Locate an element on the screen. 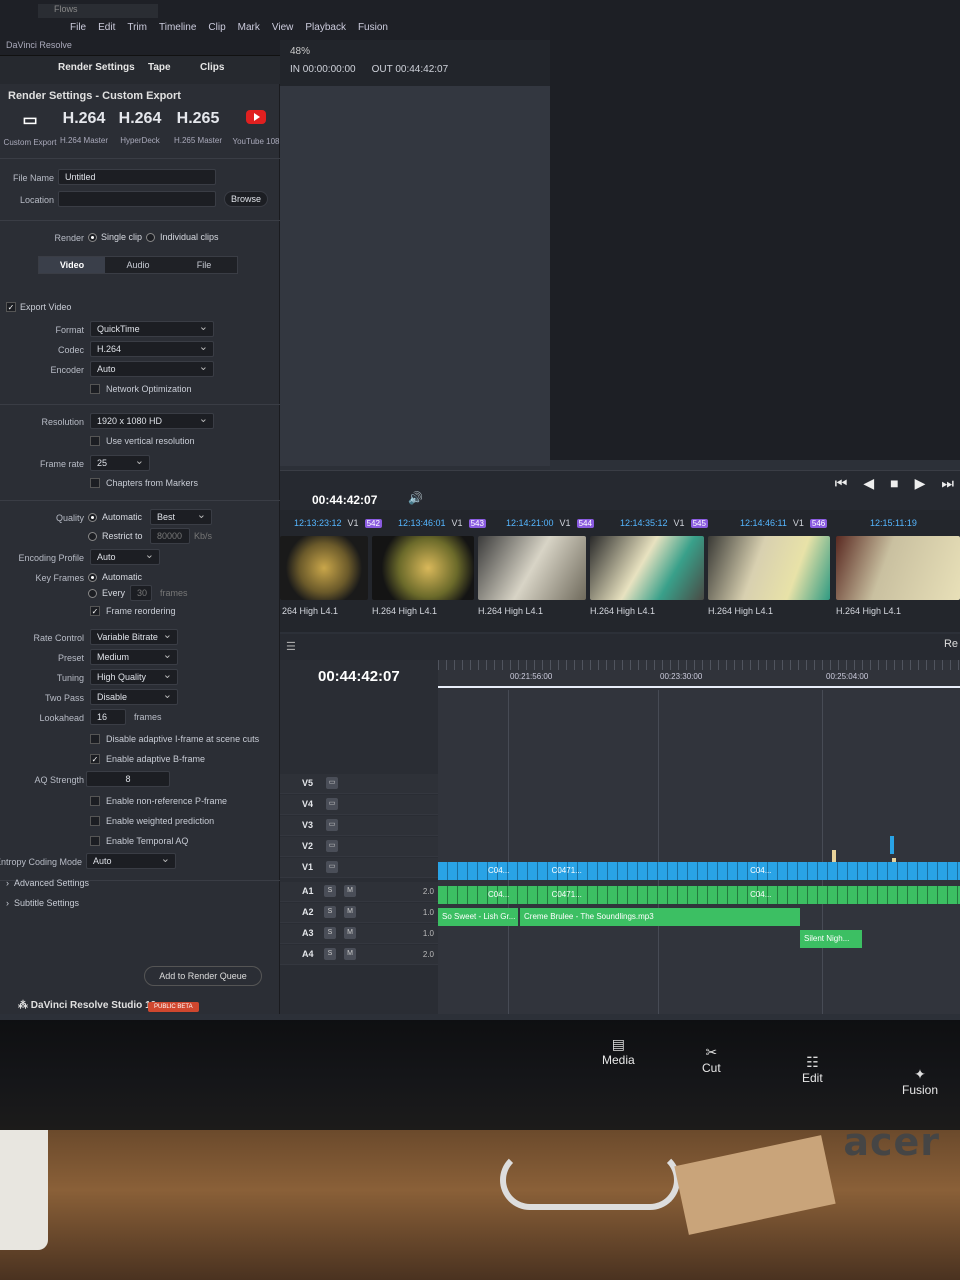 This screenshot has width=960, height=1280. preset-youtube: YouTube 108 is located at coordinates (256, 128).